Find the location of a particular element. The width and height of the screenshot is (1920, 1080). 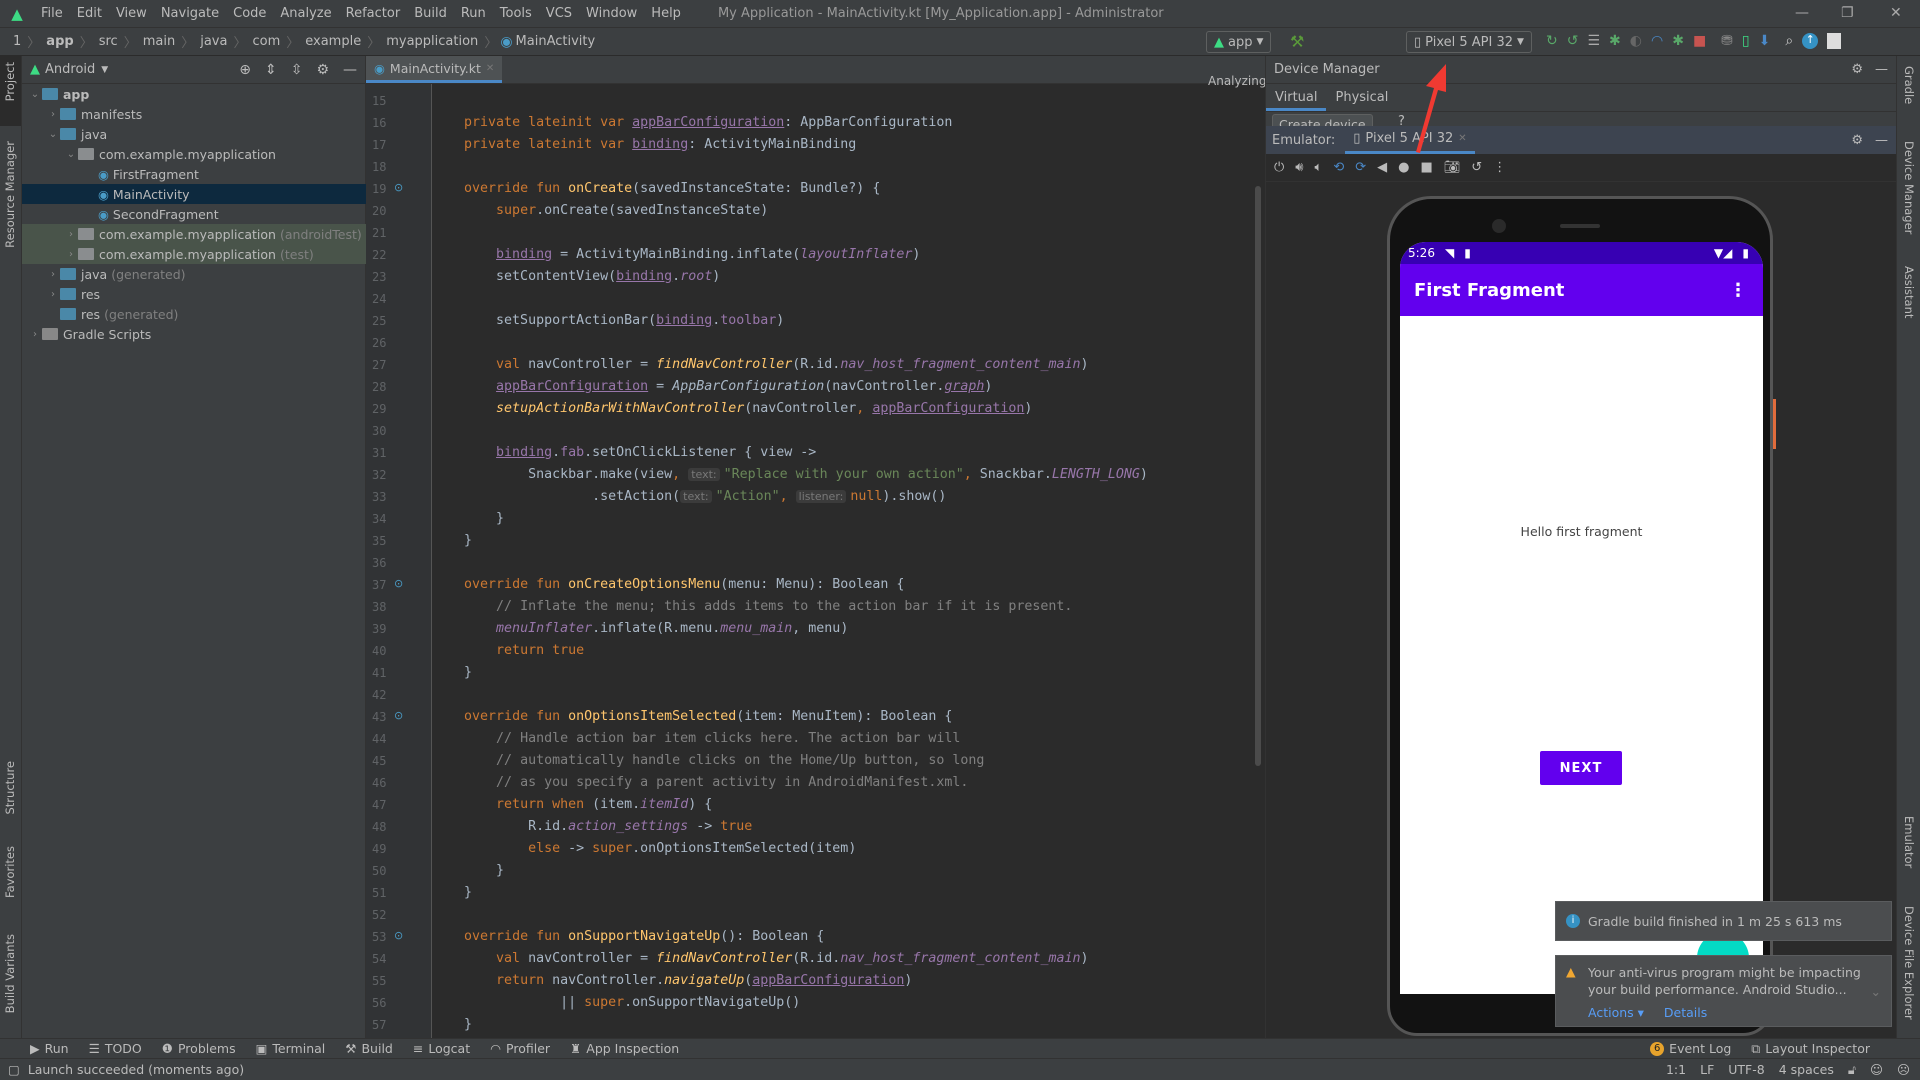

caret-position: 1:1 is located at coordinates (1676, 1070).